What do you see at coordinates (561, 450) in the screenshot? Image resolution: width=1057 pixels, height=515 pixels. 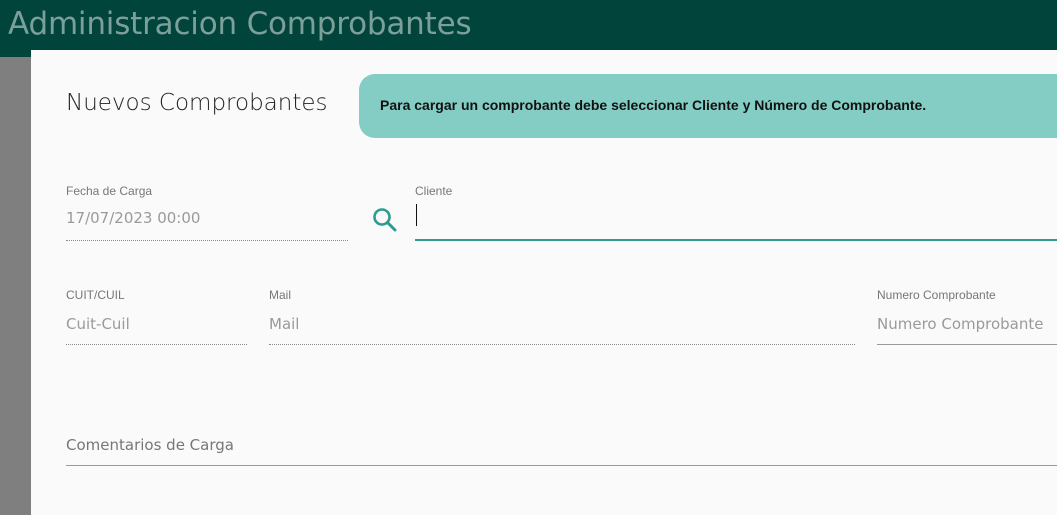 I see `comentarios-field: Comentarios de Carga` at bounding box center [561, 450].